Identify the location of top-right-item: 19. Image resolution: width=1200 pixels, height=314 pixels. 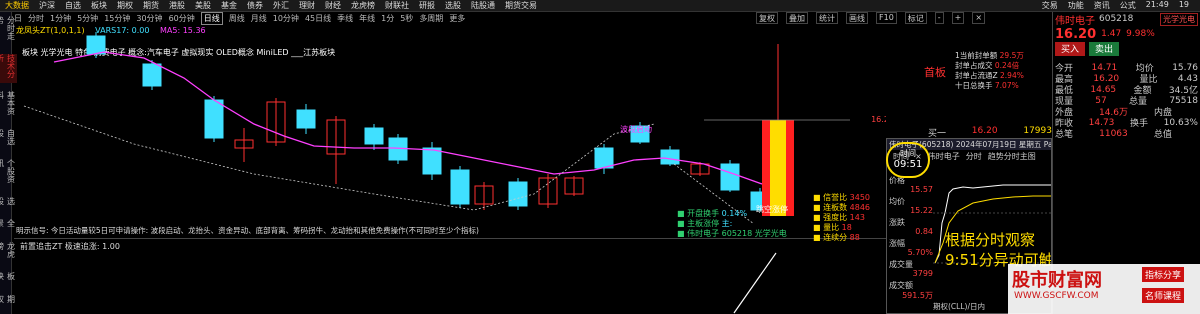
(1184, 5).